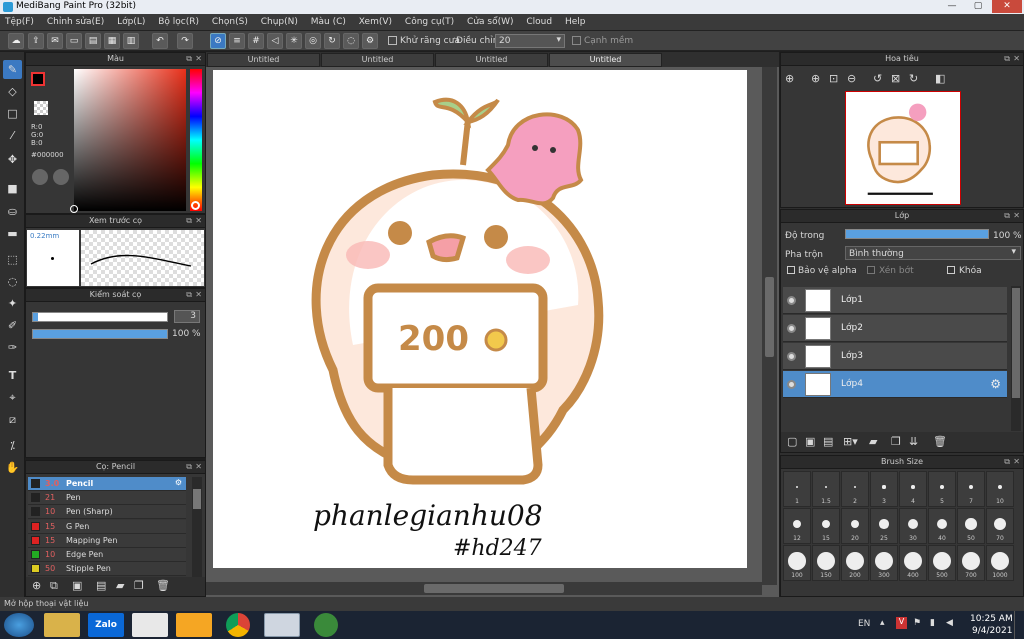 The height and width of the screenshot is (639, 1024). What do you see at coordinates (991, 619) in the screenshot?
I see `clock-time: 10:25 AM` at bounding box center [991, 619].